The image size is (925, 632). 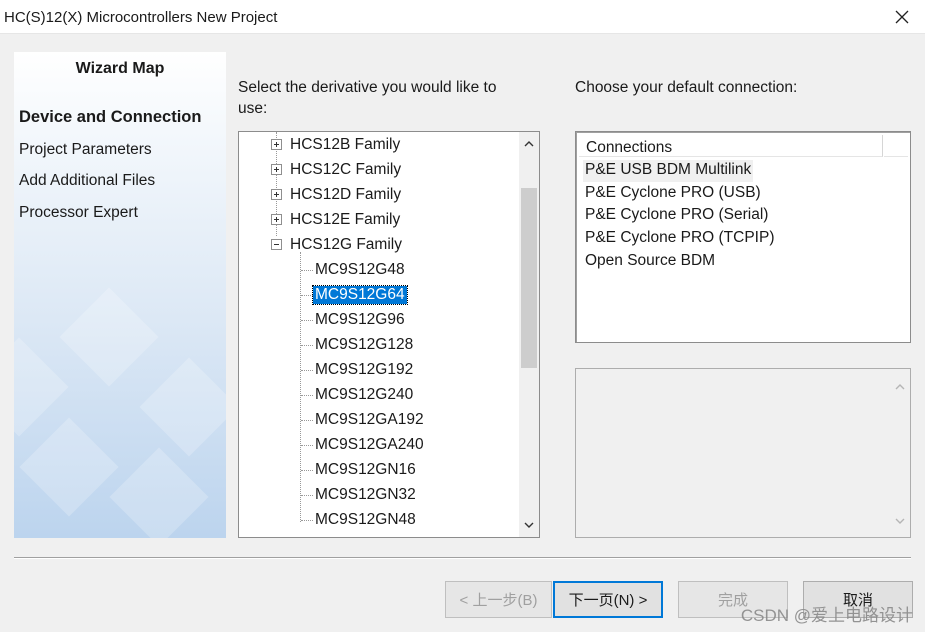 What do you see at coordinates (900, 453) in the screenshot?
I see `description-scrollbar` at bounding box center [900, 453].